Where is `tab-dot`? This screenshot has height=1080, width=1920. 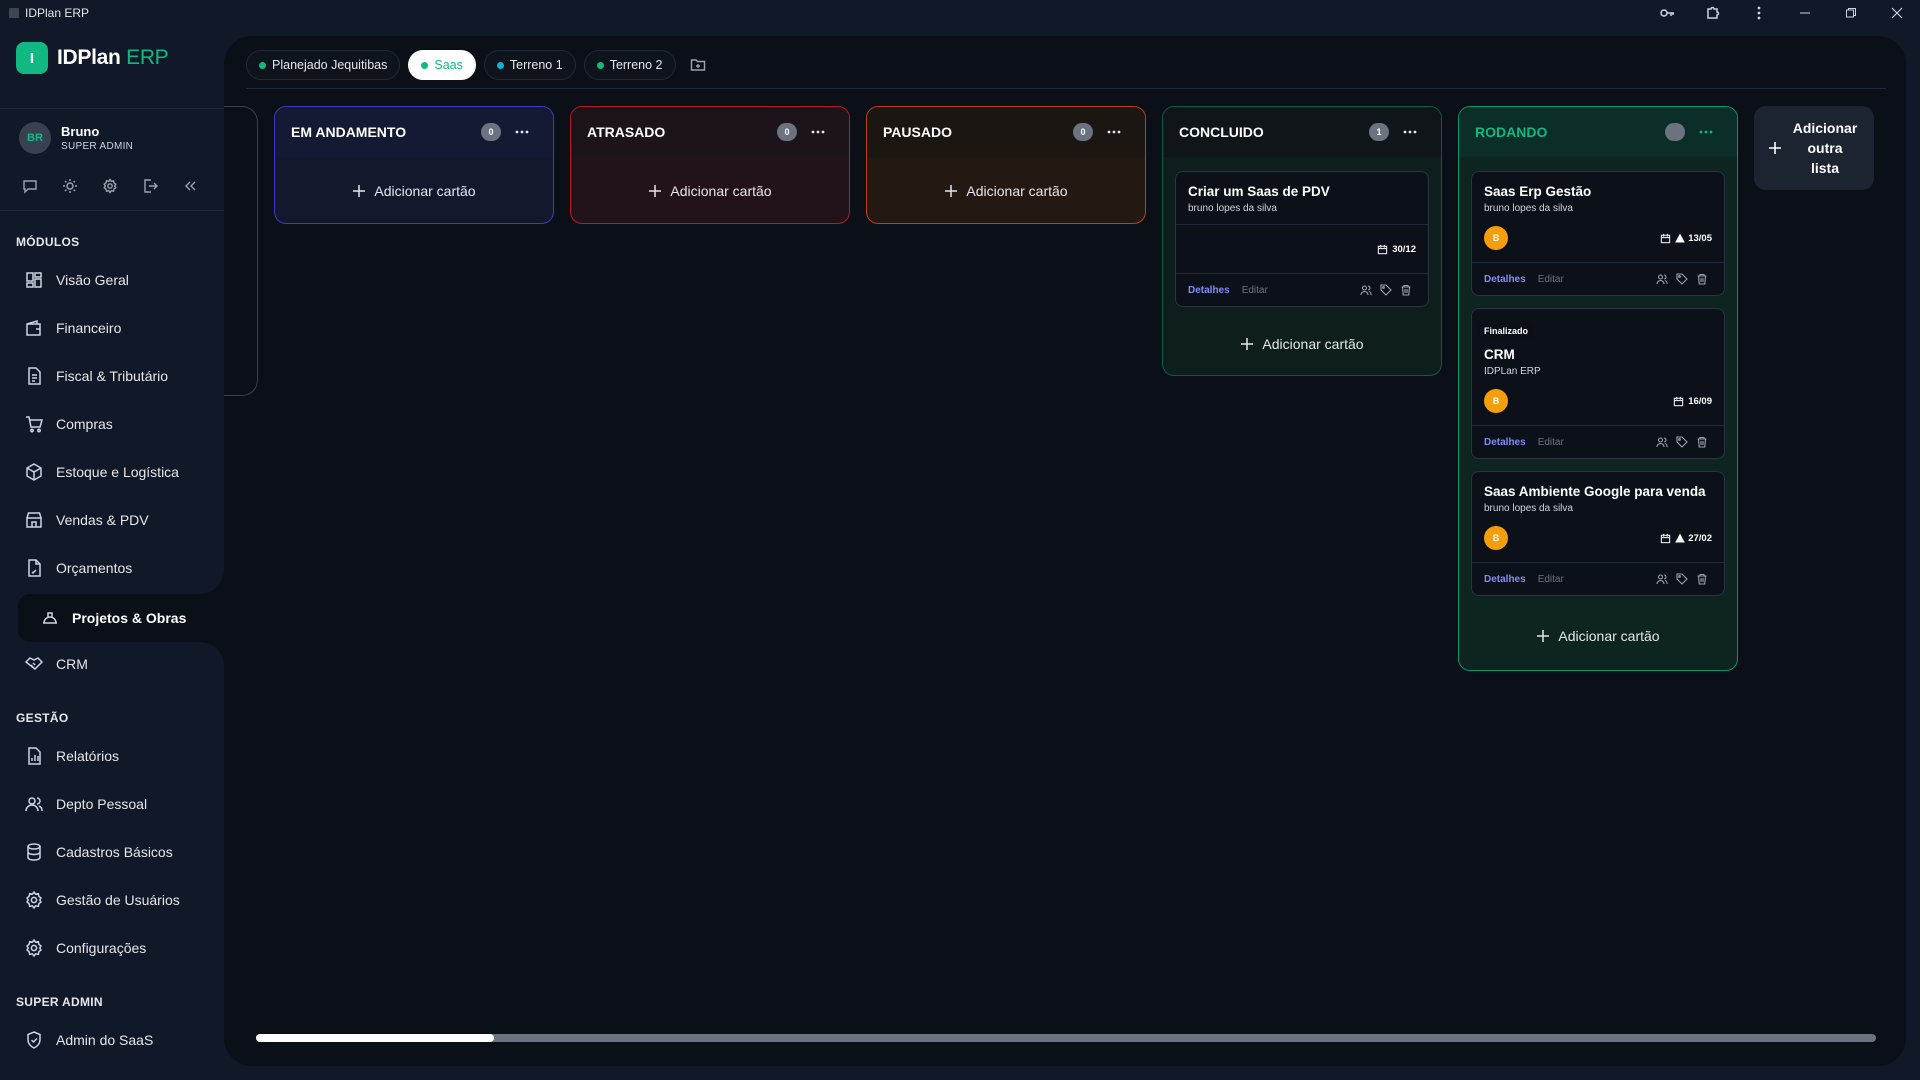 tab-dot is located at coordinates (600, 65).